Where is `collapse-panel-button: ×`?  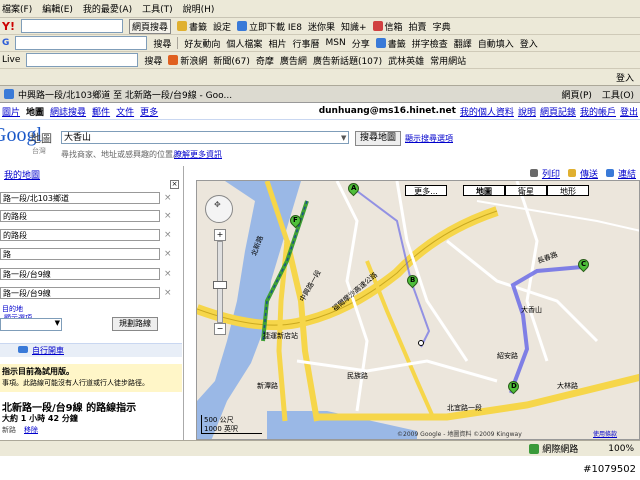 collapse-panel-button: × is located at coordinates (174, 184).